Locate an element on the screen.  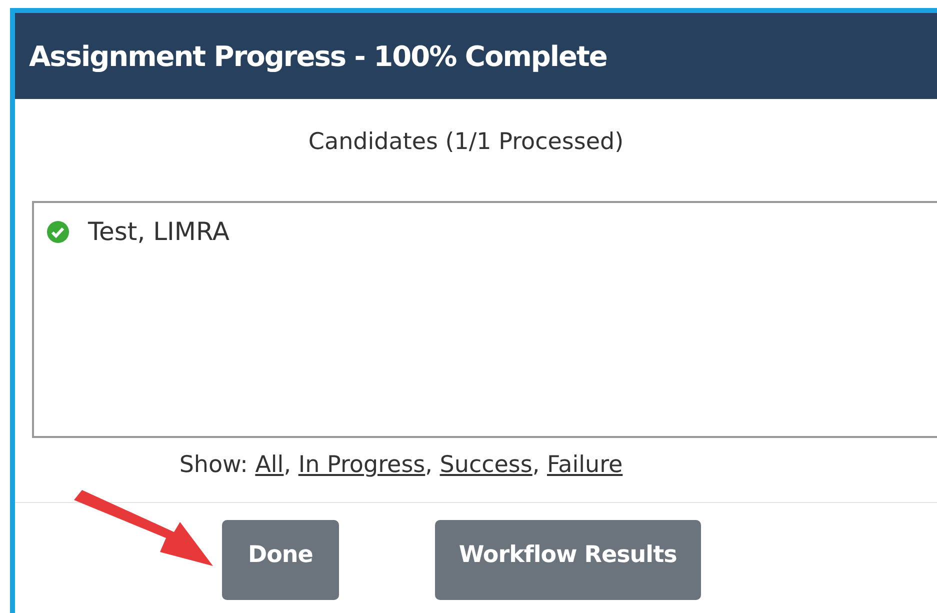
done-button: Done is located at coordinates (280, 560).